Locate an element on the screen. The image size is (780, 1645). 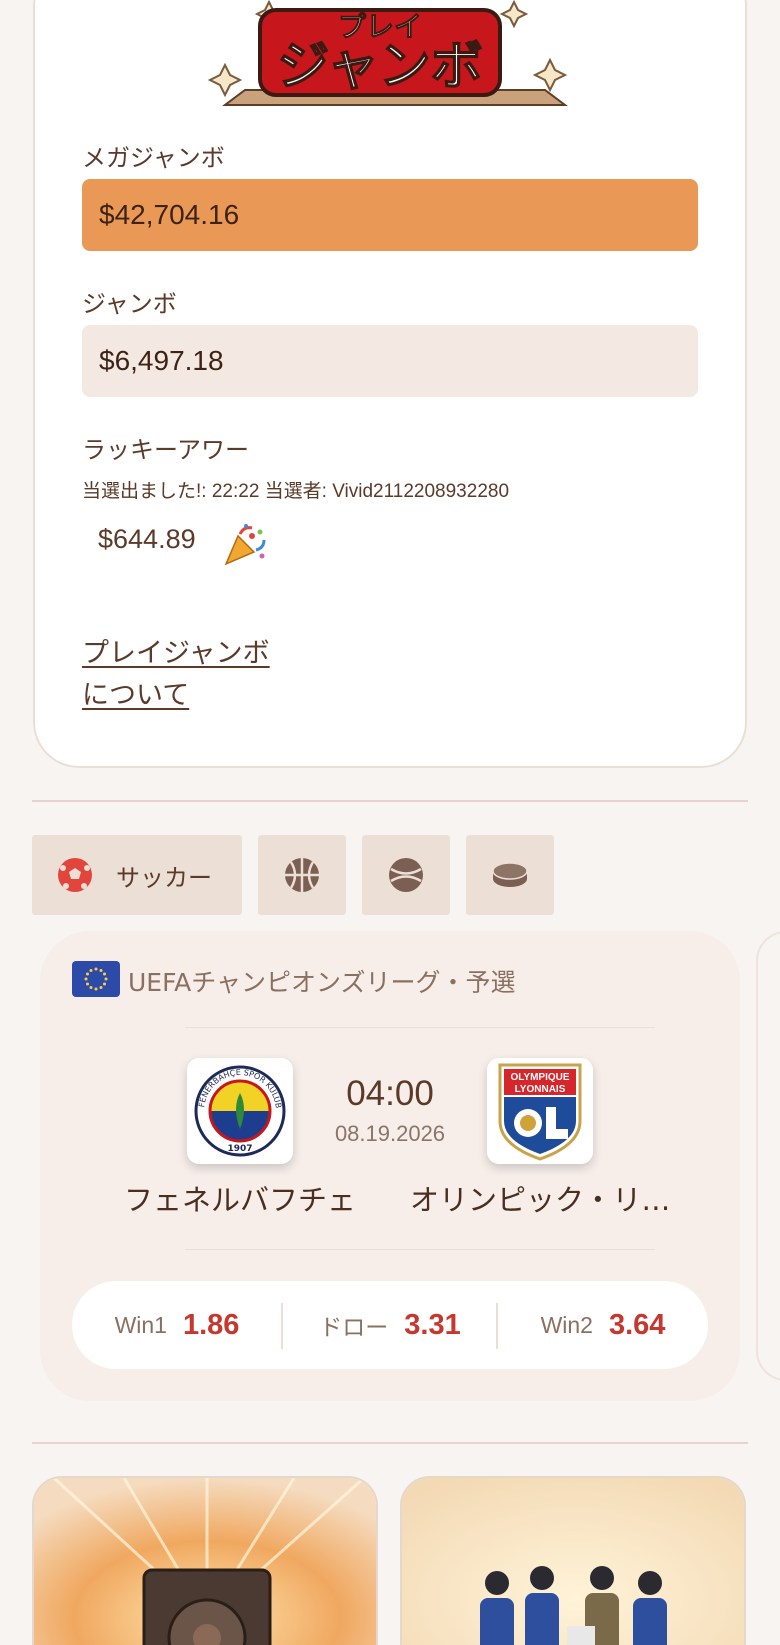
svg-text: 1907 is located at coordinates (239, 1149).